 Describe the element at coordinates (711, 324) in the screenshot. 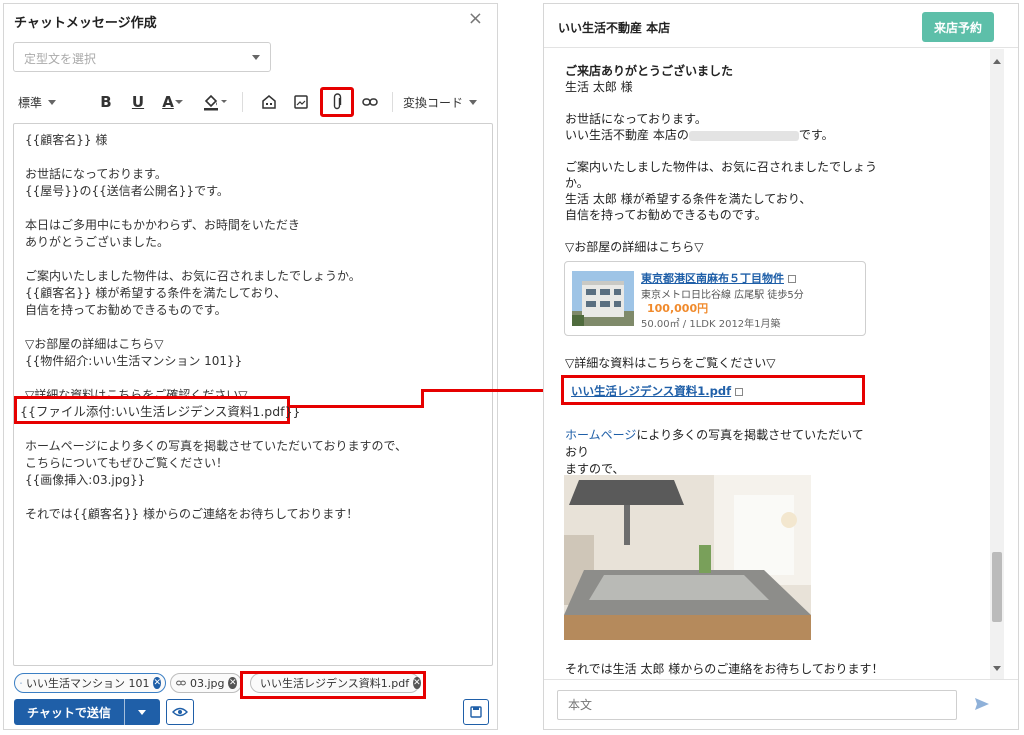

I see `property-spec: 50.00㎡ / 1LDK 2012年1月築` at that location.